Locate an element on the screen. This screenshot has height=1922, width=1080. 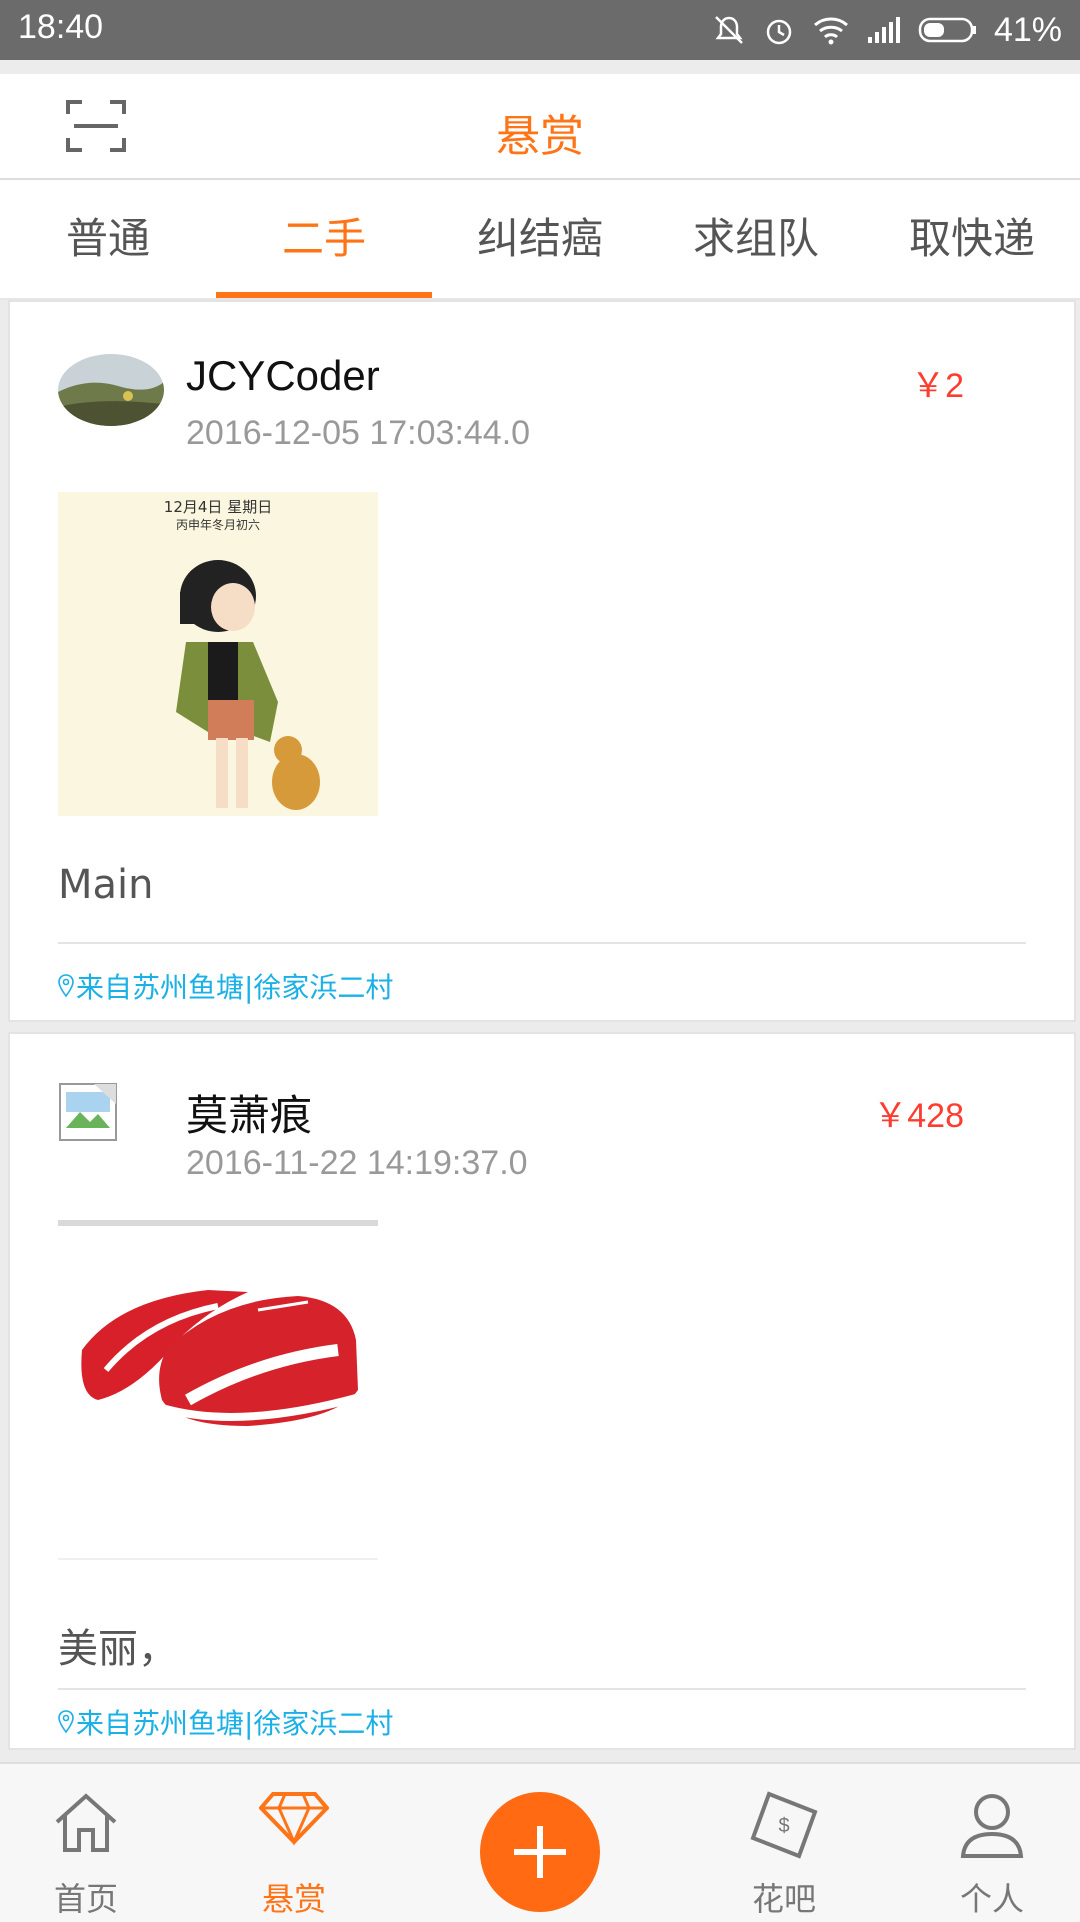
nav-profile: 个人 is located at coordinates (992, 1843).